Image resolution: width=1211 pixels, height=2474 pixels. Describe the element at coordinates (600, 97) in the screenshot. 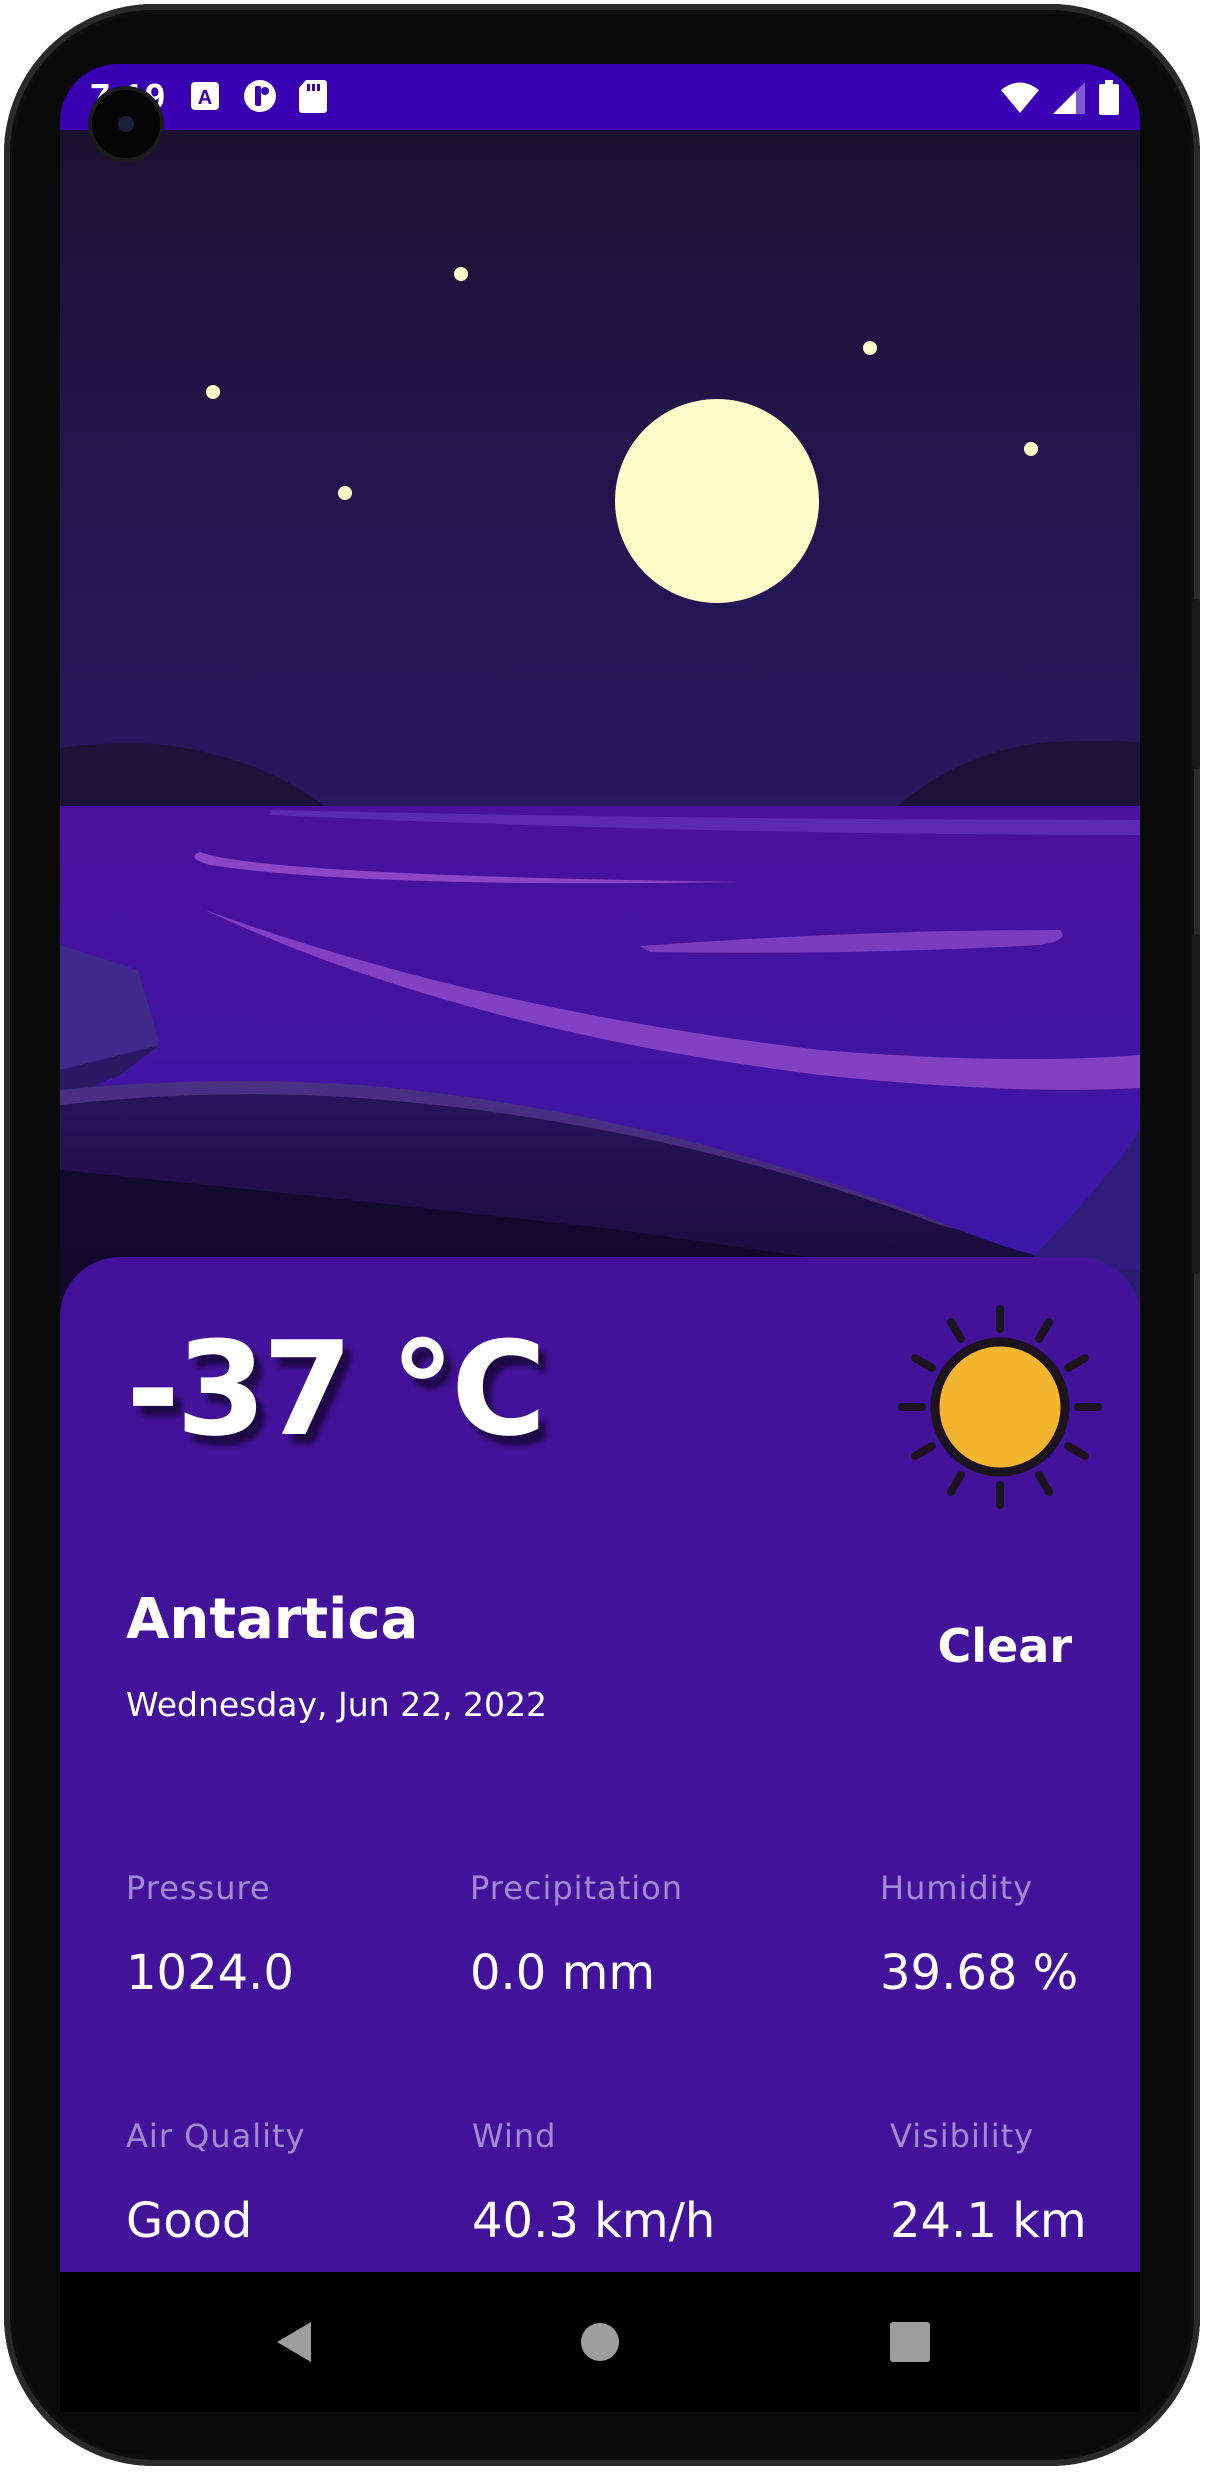

I see `status-bar: 7:19 A` at that location.